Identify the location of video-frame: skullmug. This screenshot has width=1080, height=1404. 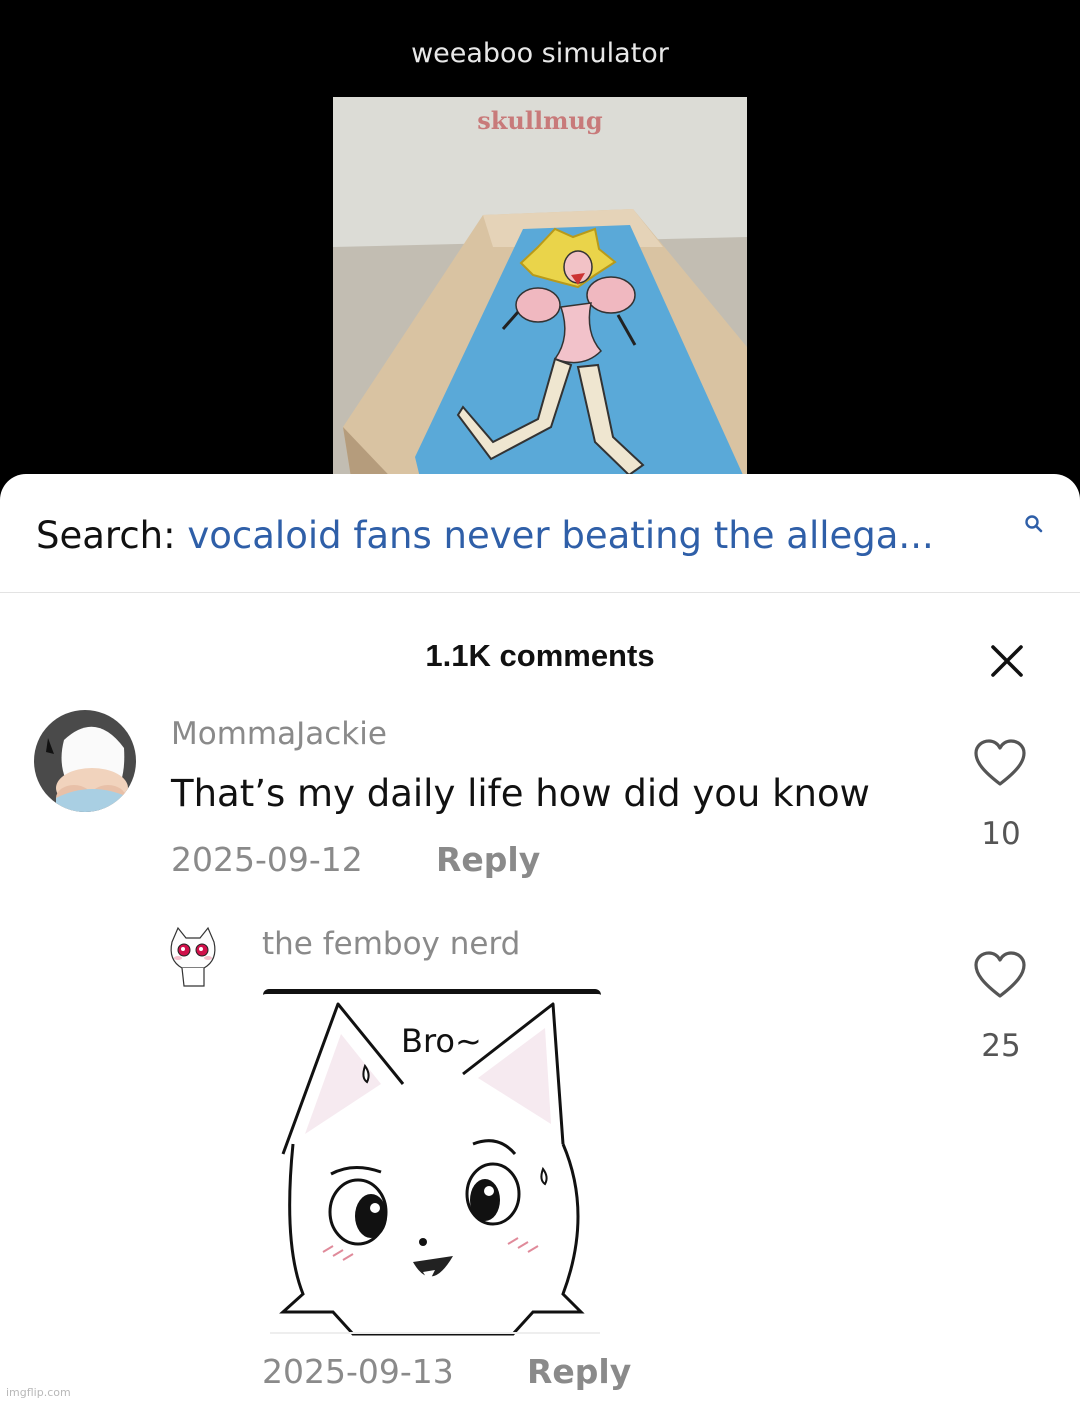
(540, 293).